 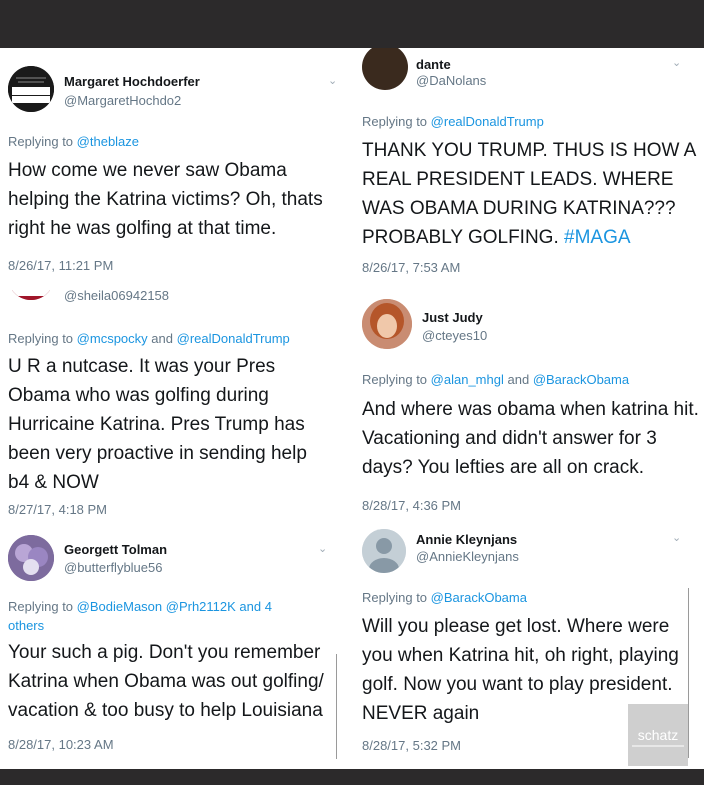 What do you see at coordinates (108, 141) in the screenshot?
I see `reply-mention-link: @theblaze` at bounding box center [108, 141].